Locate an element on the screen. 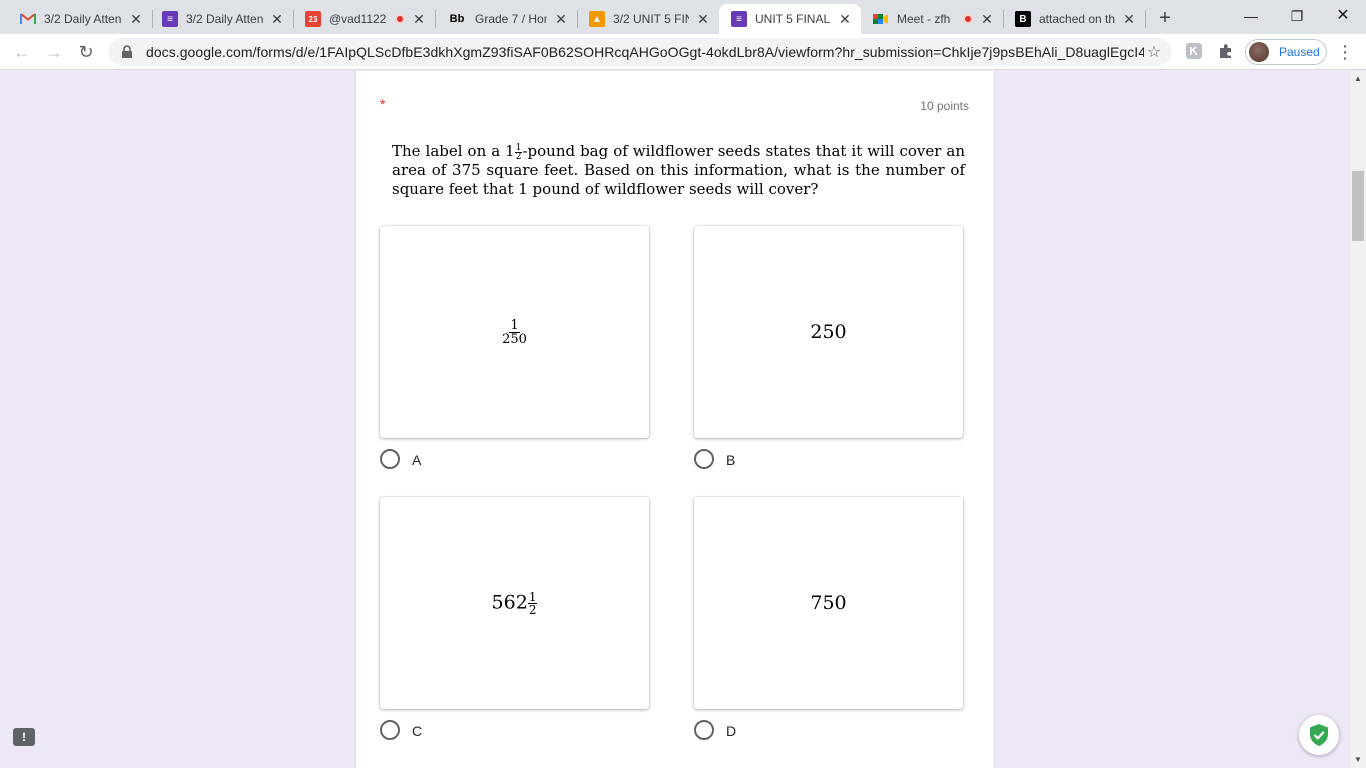 This screenshot has height=768, width=1366. calendar-icon: 23 is located at coordinates (313, 19).